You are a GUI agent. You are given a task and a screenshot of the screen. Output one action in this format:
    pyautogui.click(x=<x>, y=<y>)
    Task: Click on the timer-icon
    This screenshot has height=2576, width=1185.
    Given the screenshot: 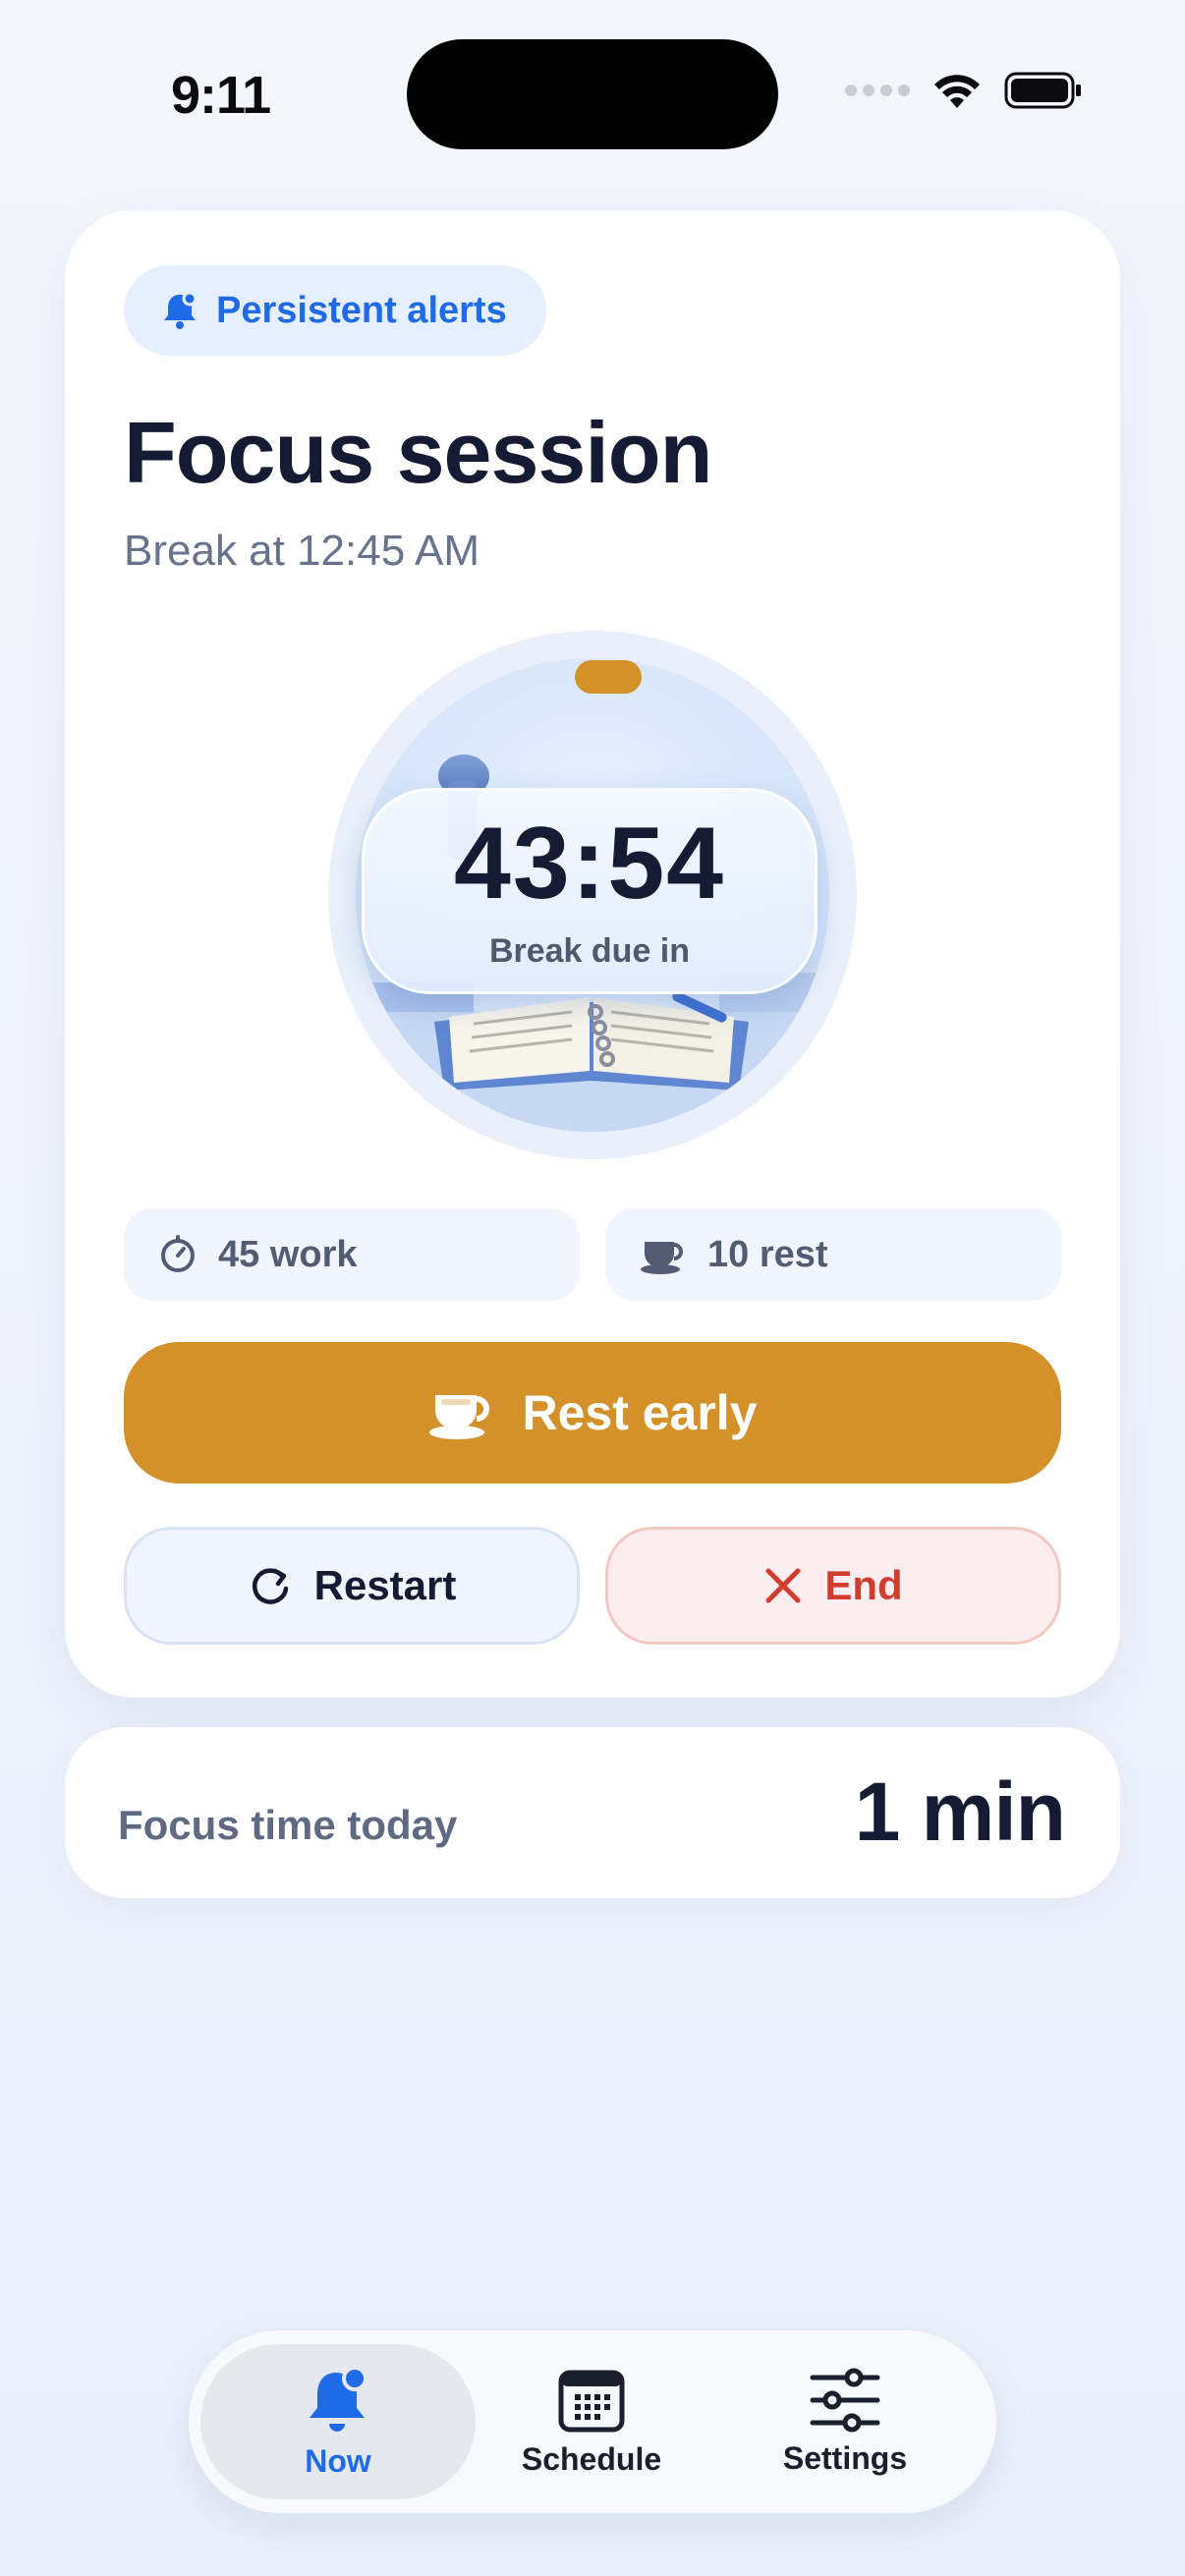 What is the action you would take?
    pyautogui.click(x=178, y=1253)
    